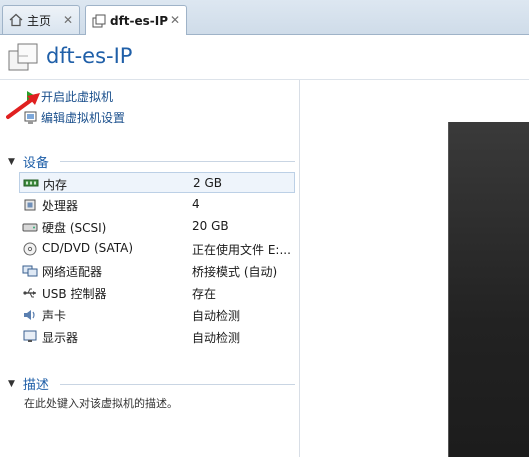 The height and width of the screenshot is (457, 529). I want to click on description-section-title: 描述, so click(35, 385).